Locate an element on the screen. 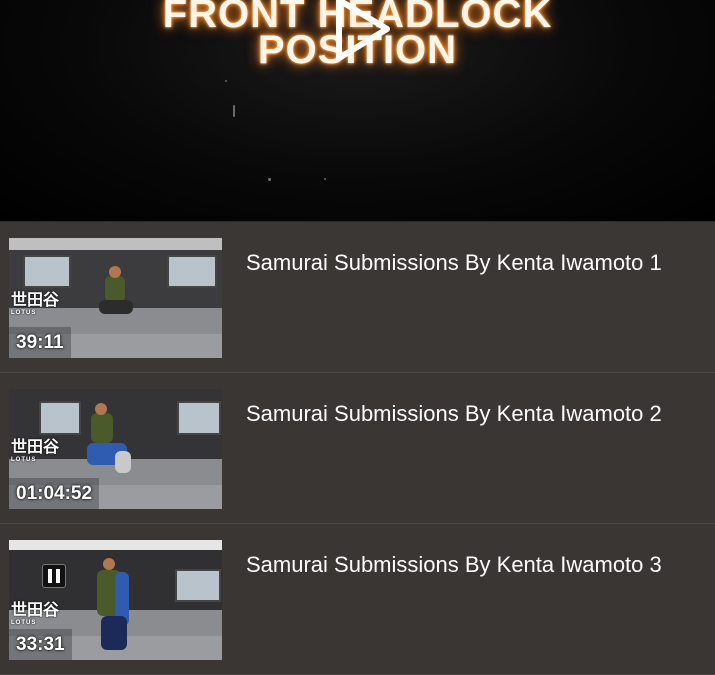 Image resolution: width=715 pixels, height=675 pixels. video-title: Samurai Submissions By Kenta Iwamoto 3 is located at coordinates (475, 564).